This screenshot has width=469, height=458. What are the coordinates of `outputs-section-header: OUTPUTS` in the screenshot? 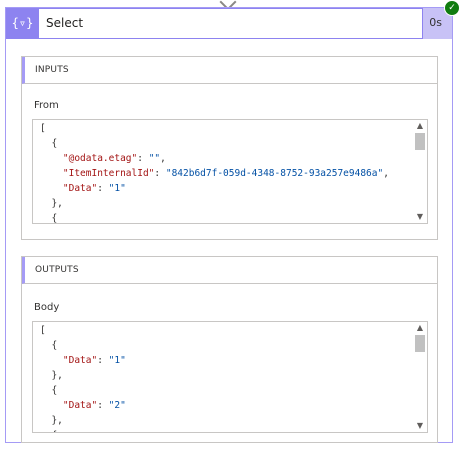 It's located at (229, 270).